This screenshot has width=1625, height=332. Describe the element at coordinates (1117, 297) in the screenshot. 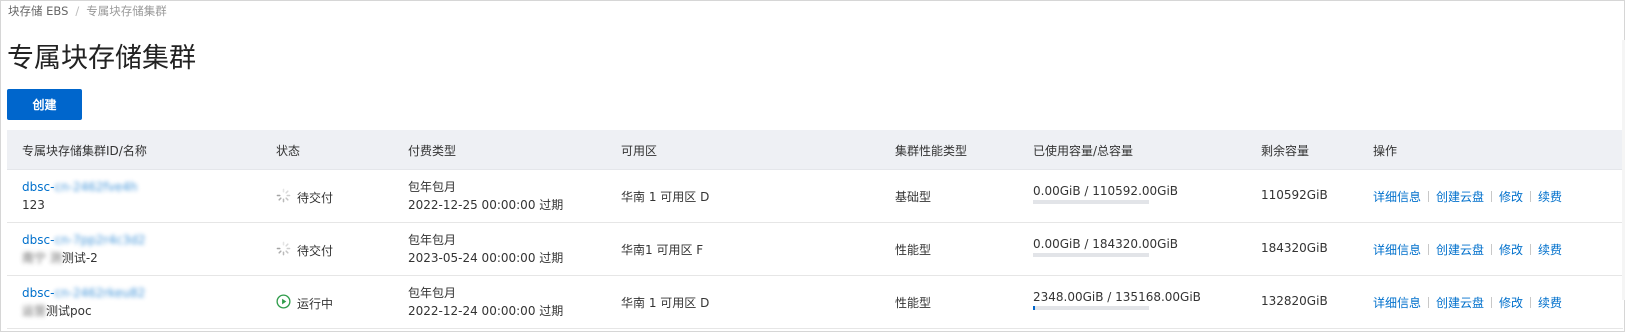

I see `capacity-text: 2348.00GiB / 135168.00GiB` at that location.